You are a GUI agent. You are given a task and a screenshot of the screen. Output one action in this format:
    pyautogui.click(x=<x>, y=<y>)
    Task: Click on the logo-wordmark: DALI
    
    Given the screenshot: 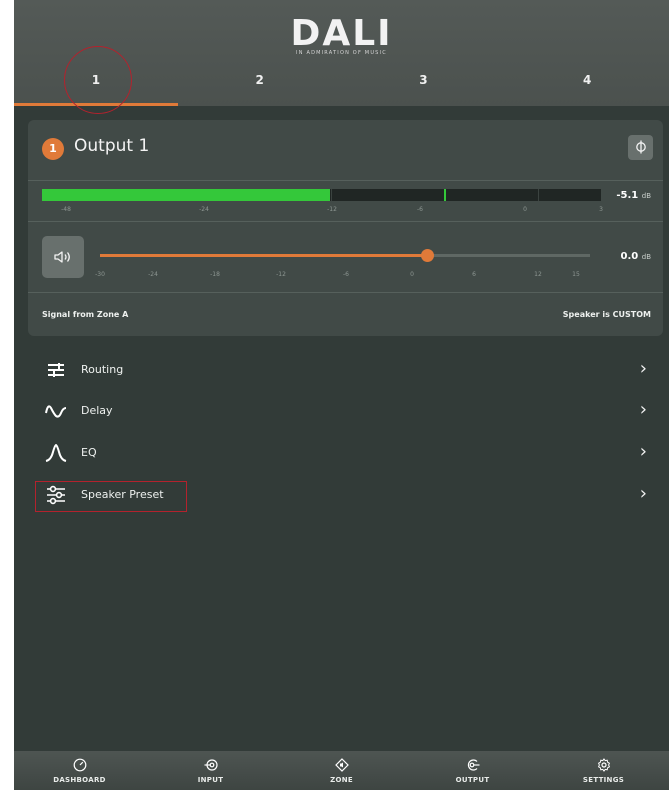 What is the action you would take?
    pyautogui.click(x=341, y=33)
    